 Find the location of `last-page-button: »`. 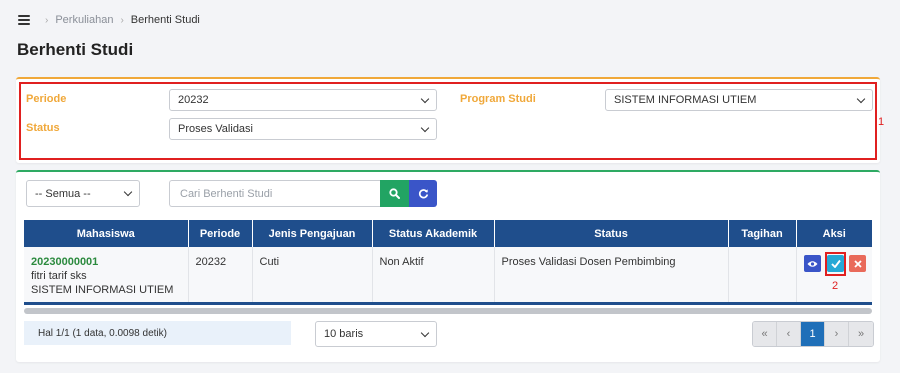

last-page-button: » is located at coordinates (861, 334).